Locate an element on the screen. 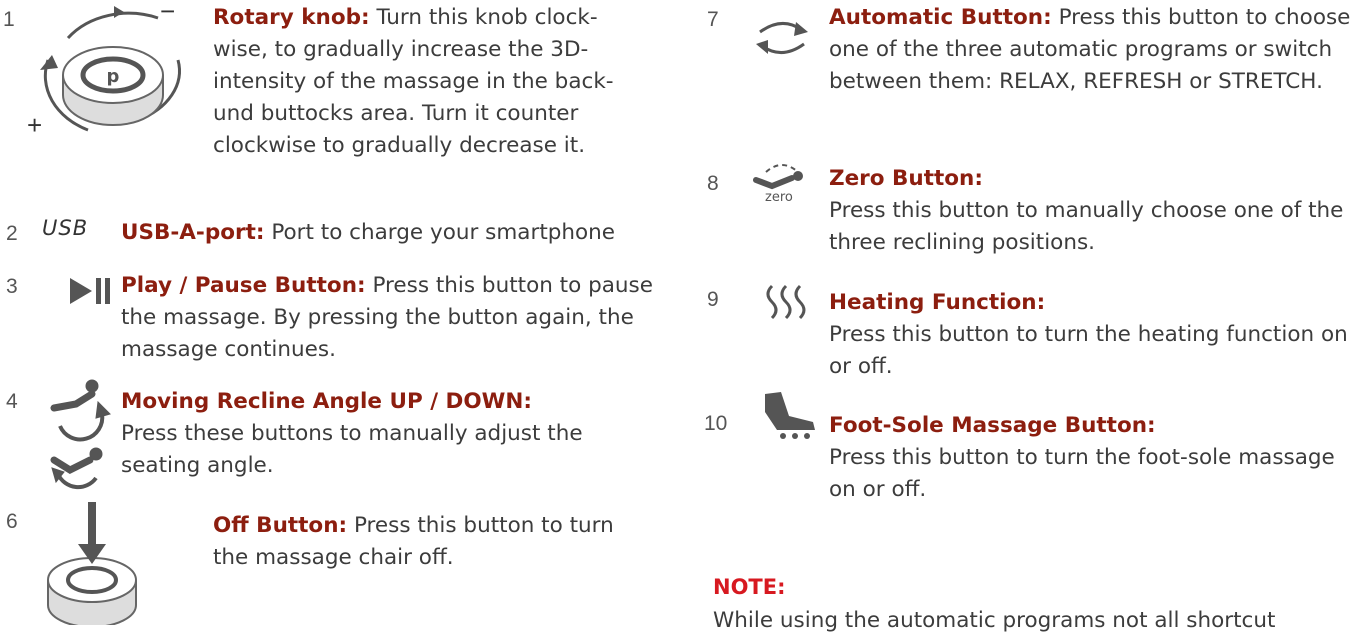 This screenshot has height=633, width=1370. item-text: Port to charge your smartphone is located at coordinates (443, 232).